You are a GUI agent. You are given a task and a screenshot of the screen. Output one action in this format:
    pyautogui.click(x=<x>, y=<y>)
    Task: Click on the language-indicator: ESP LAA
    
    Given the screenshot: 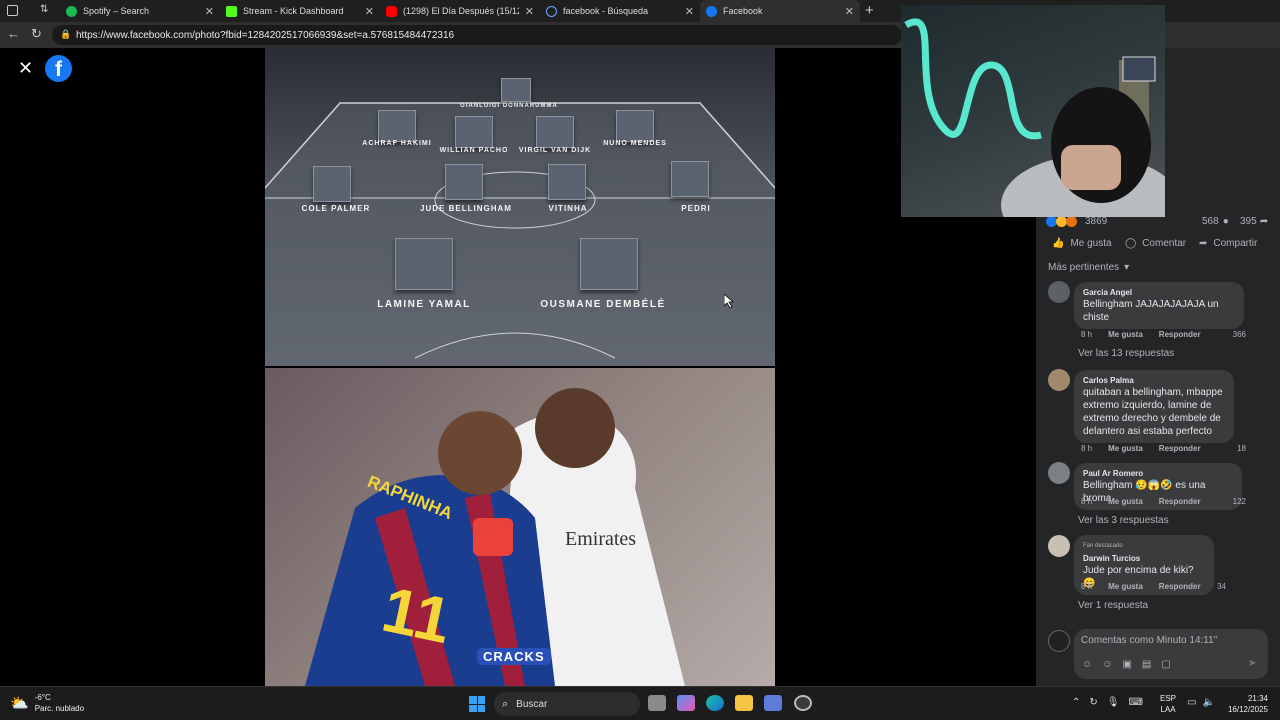 What is the action you would take?
    pyautogui.click(x=1168, y=704)
    